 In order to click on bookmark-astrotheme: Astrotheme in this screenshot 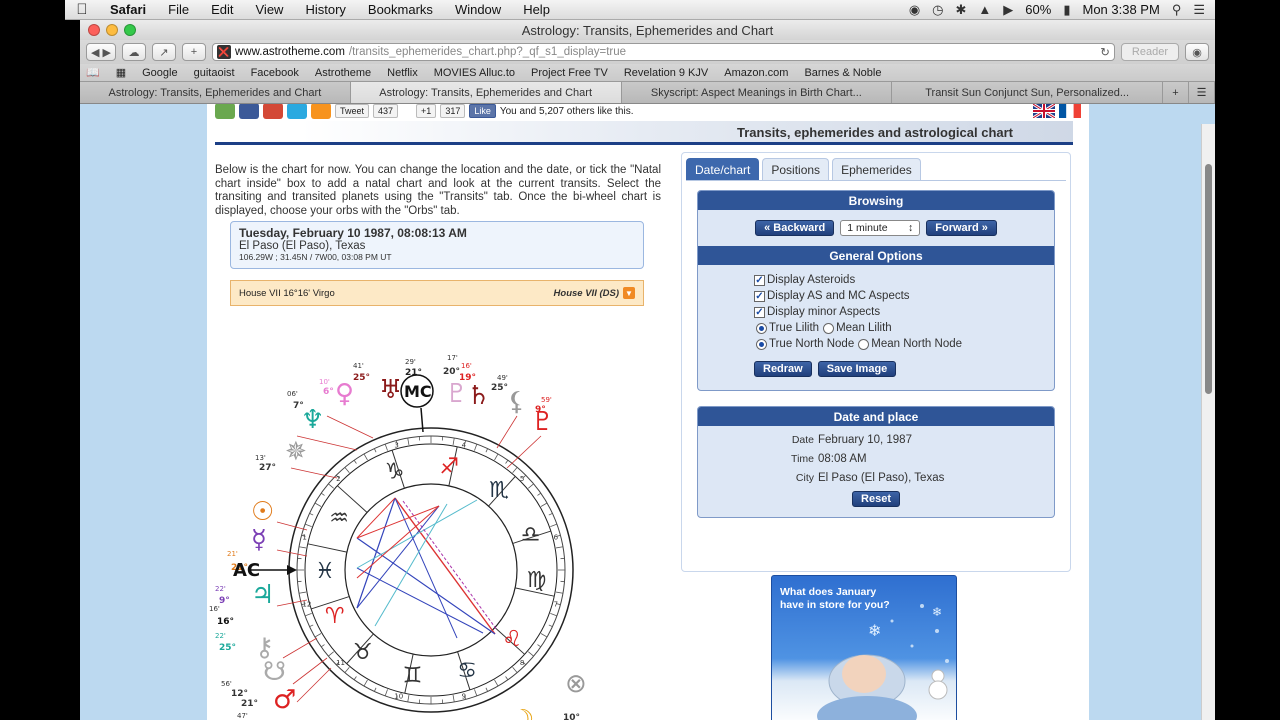, I will do `click(343, 73)`.